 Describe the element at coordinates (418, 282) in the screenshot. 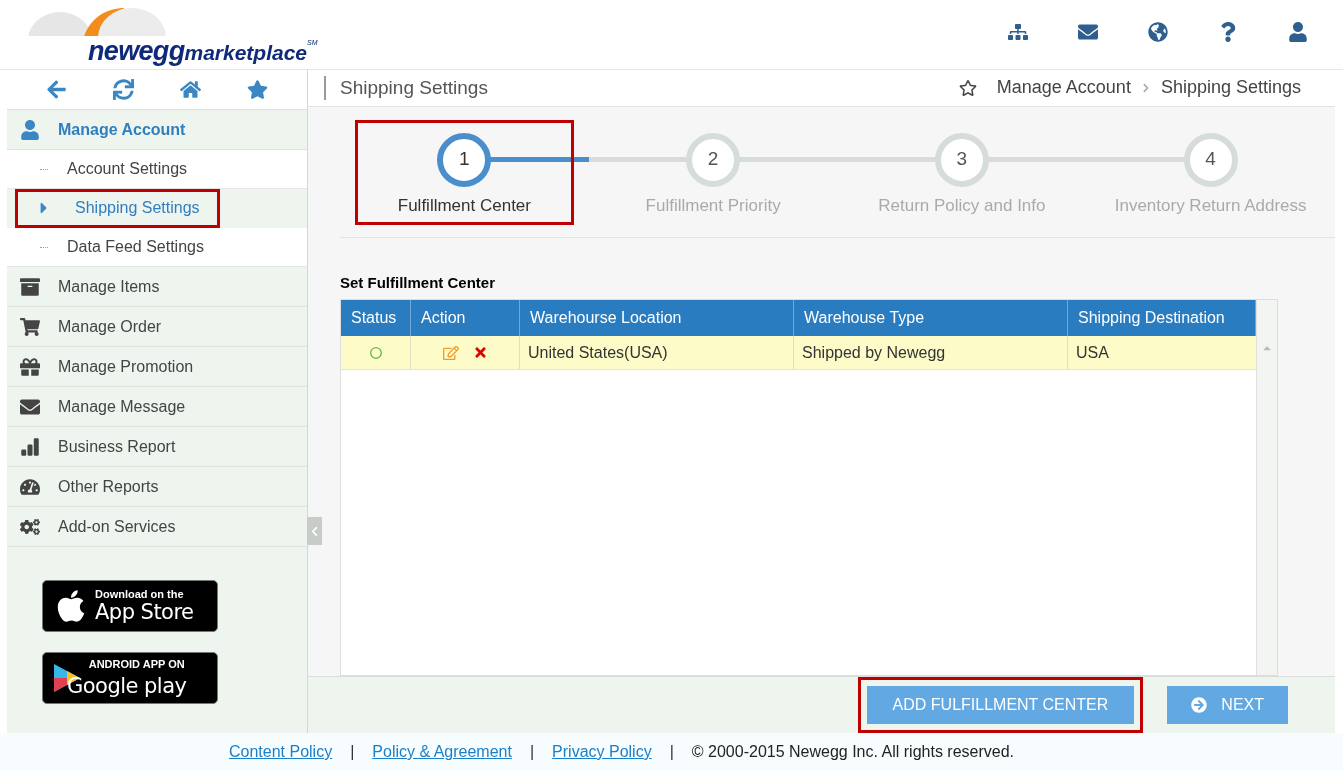

I see `section-title: Set Fulfillment Center` at that location.